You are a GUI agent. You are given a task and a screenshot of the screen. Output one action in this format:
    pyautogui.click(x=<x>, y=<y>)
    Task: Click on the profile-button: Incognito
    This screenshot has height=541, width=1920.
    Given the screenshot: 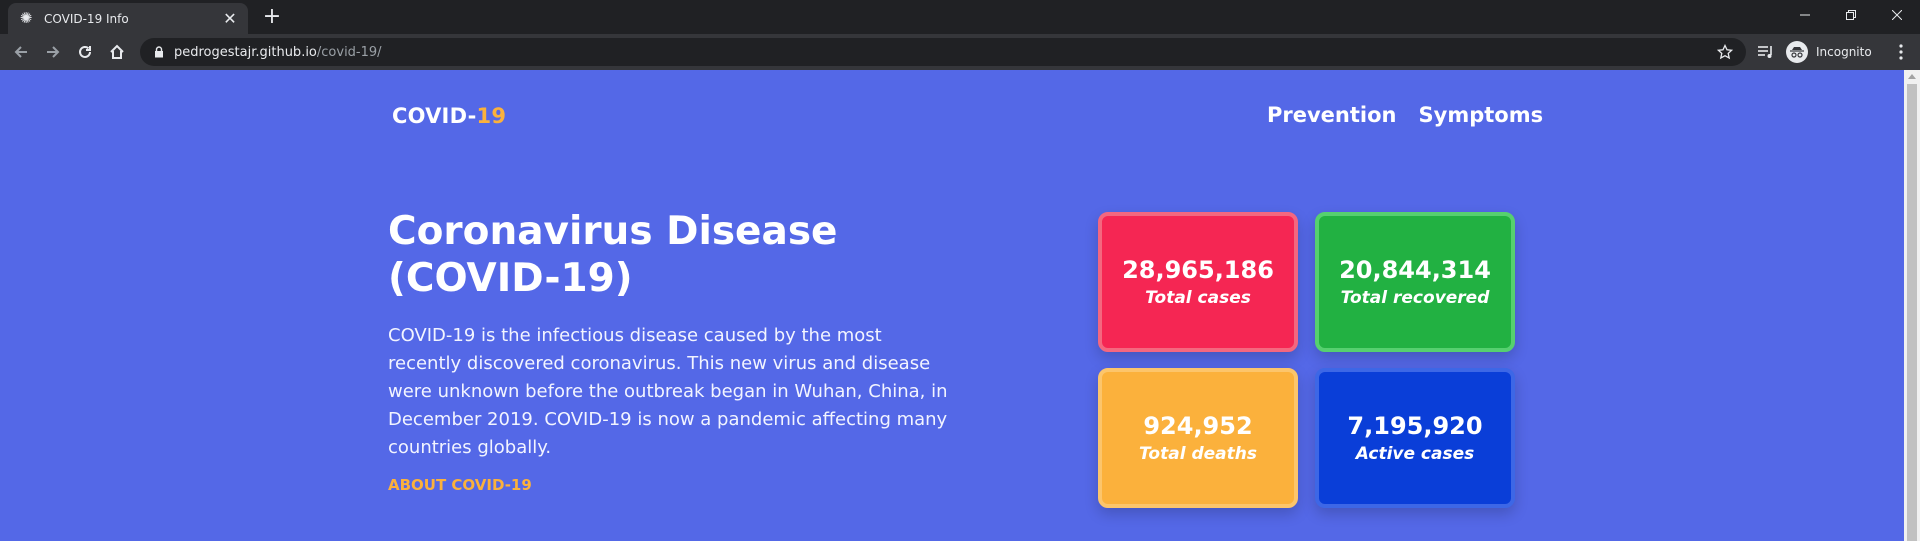 What is the action you would take?
    pyautogui.click(x=1832, y=52)
    